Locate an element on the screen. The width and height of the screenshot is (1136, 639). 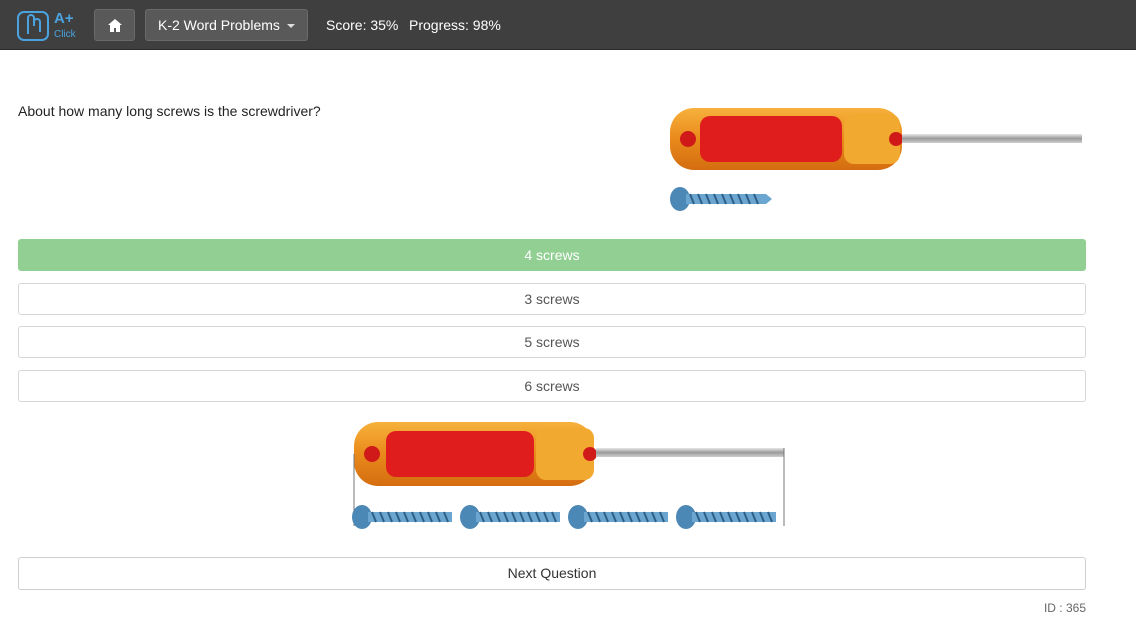
next-question-button: Next Question is located at coordinates (552, 573).